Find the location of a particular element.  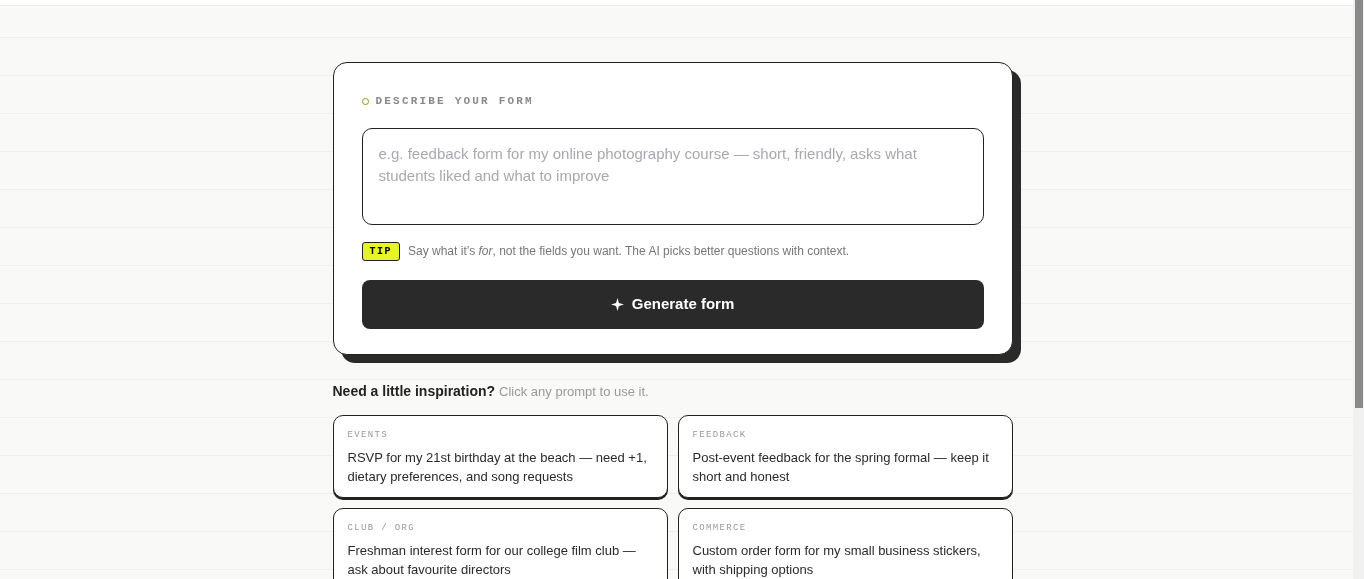

sparkle-icon is located at coordinates (617, 304).